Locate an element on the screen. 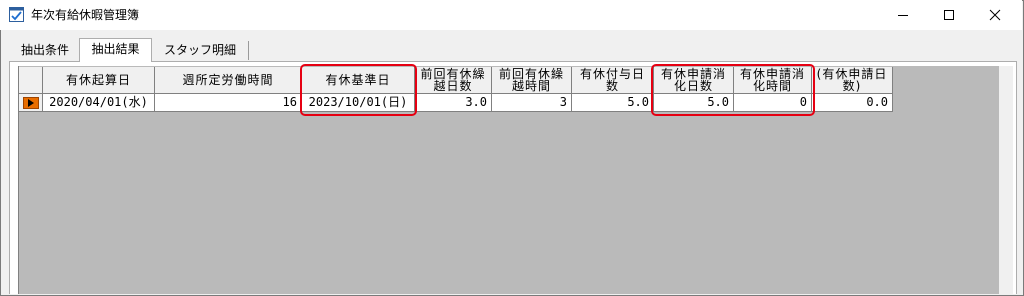  close-icon is located at coordinates (995, 15).